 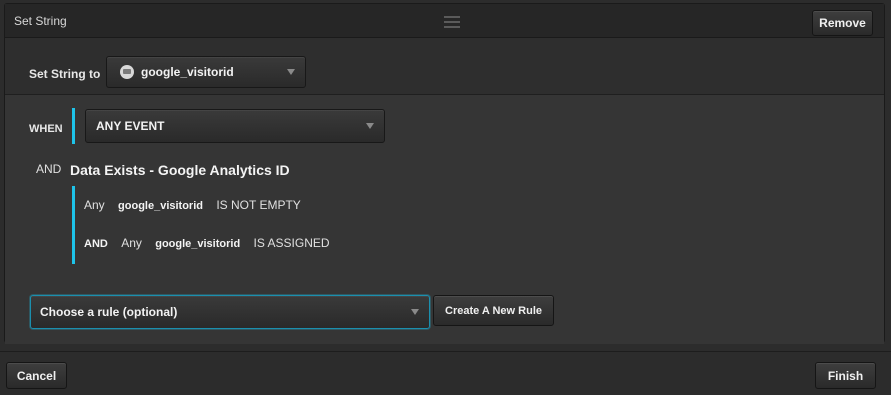 What do you see at coordinates (109, 312) in the screenshot?
I see `rule-select-placeholder: Choose a rule (optional)` at bounding box center [109, 312].